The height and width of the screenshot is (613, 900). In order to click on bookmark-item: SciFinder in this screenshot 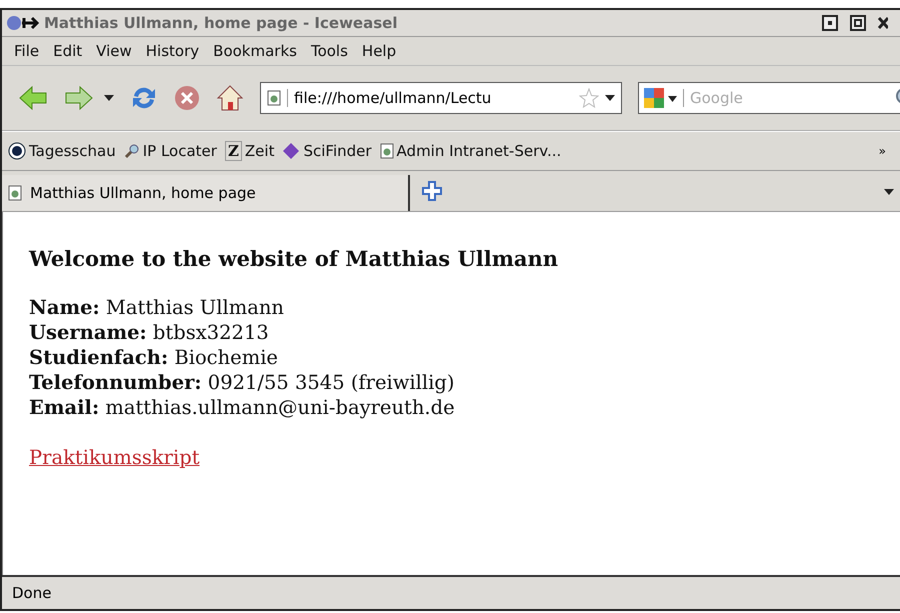, I will do `click(327, 151)`.